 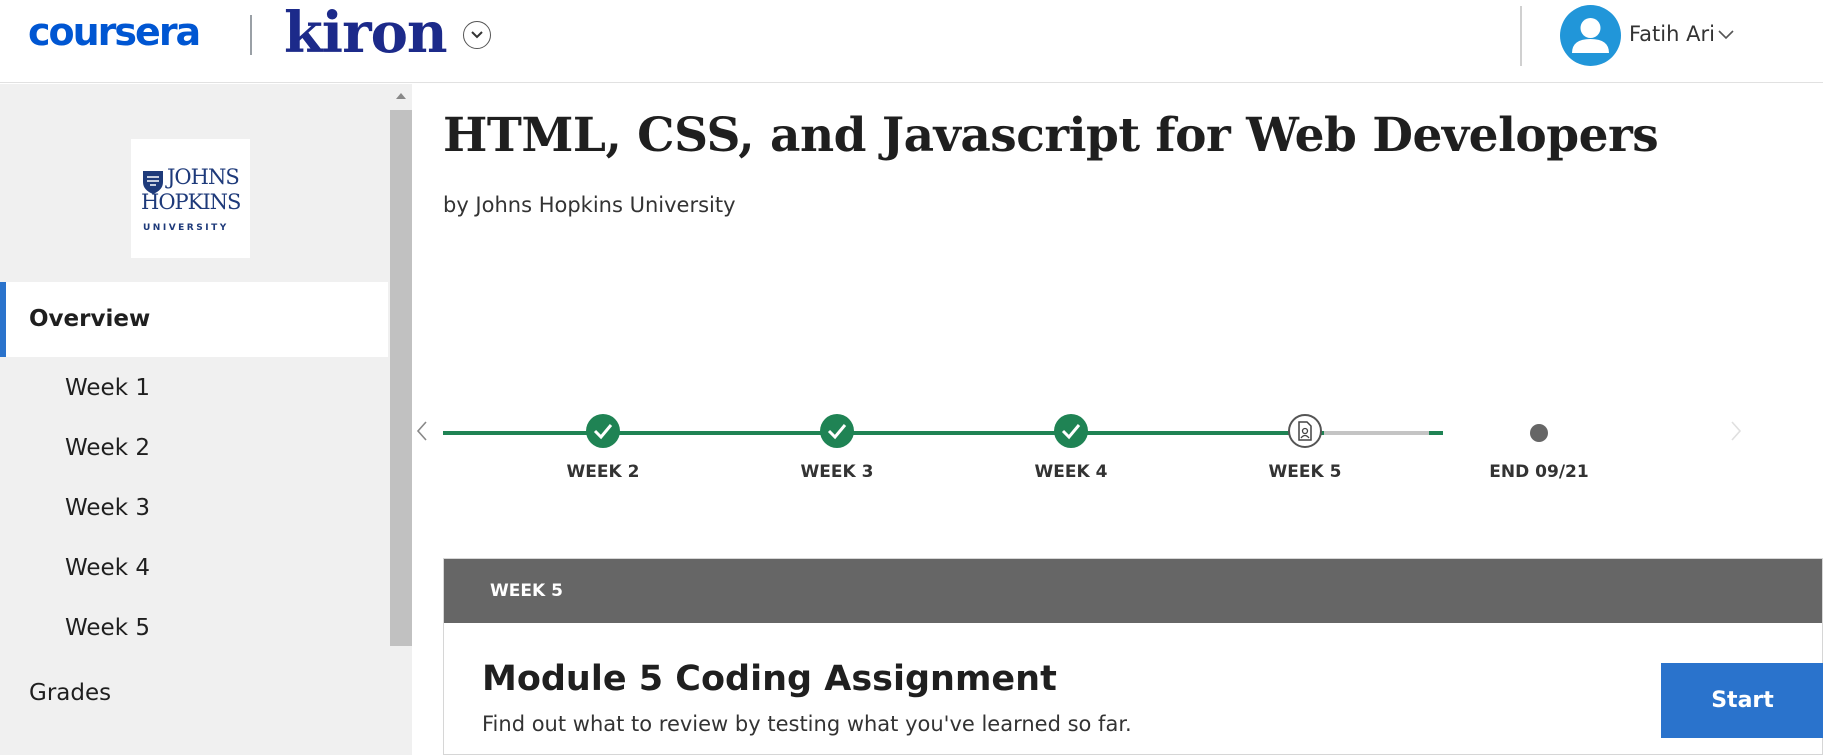 What do you see at coordinates (589, 205) in the screenshot?
I see `course-provider: by Johns Hopkins University` at bounding box center [589, 205].